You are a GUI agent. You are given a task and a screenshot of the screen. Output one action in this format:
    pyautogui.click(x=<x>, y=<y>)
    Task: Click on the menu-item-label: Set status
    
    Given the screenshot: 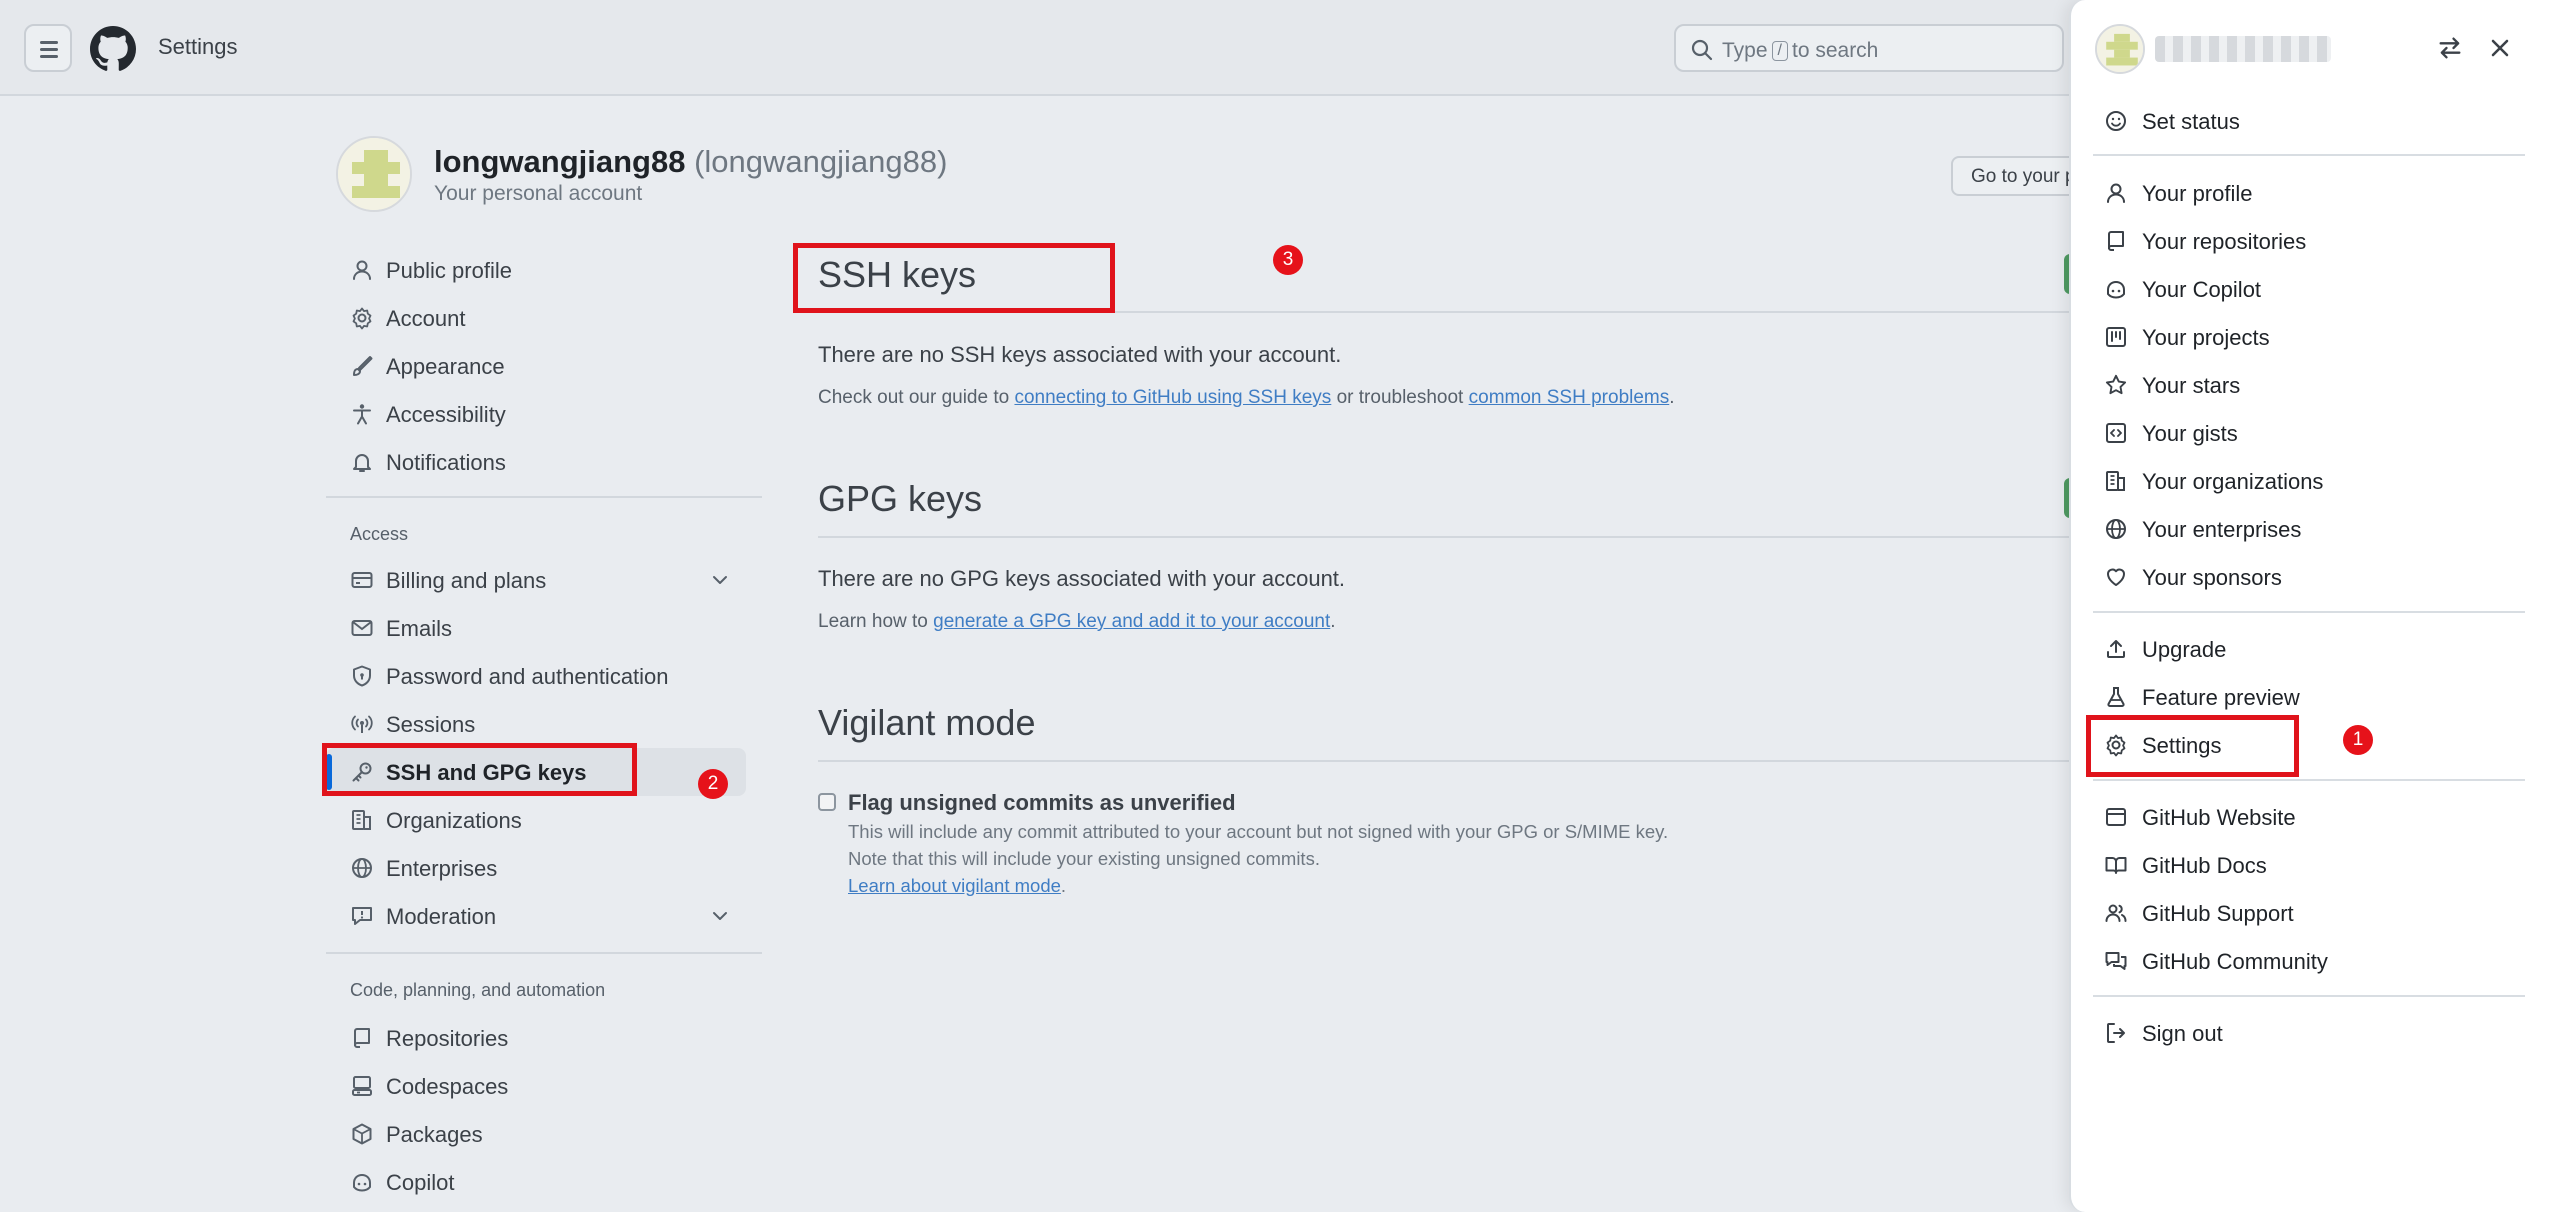 What is the action you would take?
    pyautogui.click(x=2191, y=121)
    